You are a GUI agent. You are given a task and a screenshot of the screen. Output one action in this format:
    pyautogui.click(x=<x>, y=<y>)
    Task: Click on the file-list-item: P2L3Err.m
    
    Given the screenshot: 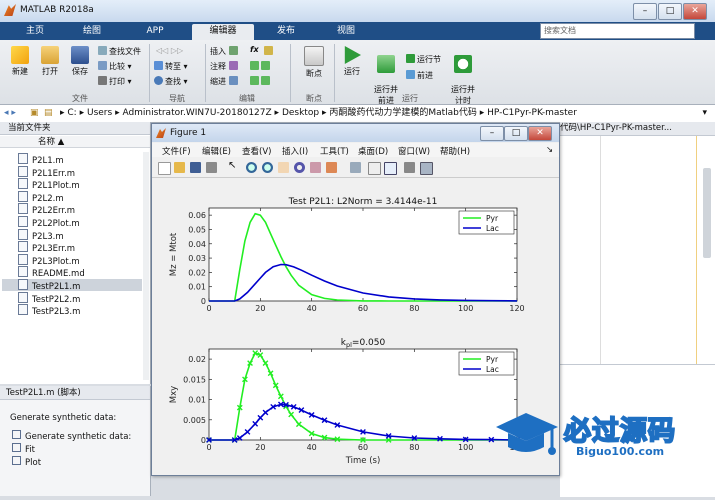 What is the action you would take?
    pyautogui.click(x=46, y=247)
    